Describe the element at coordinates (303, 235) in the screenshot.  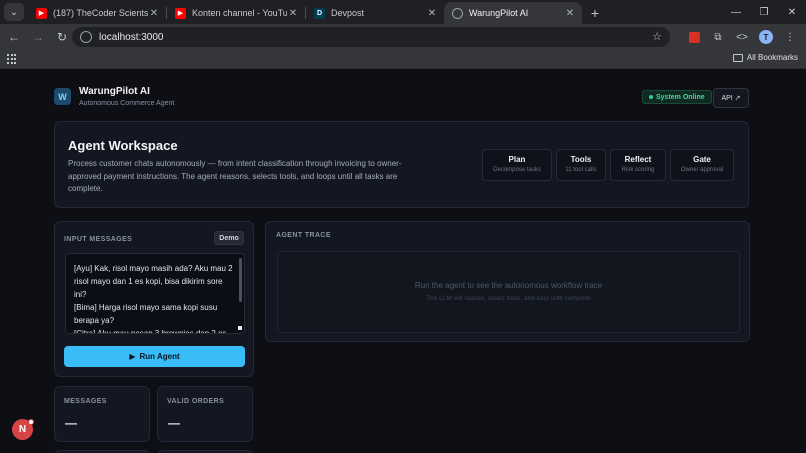
I see `agent-trace-label: AGENT TRACE` at that location.